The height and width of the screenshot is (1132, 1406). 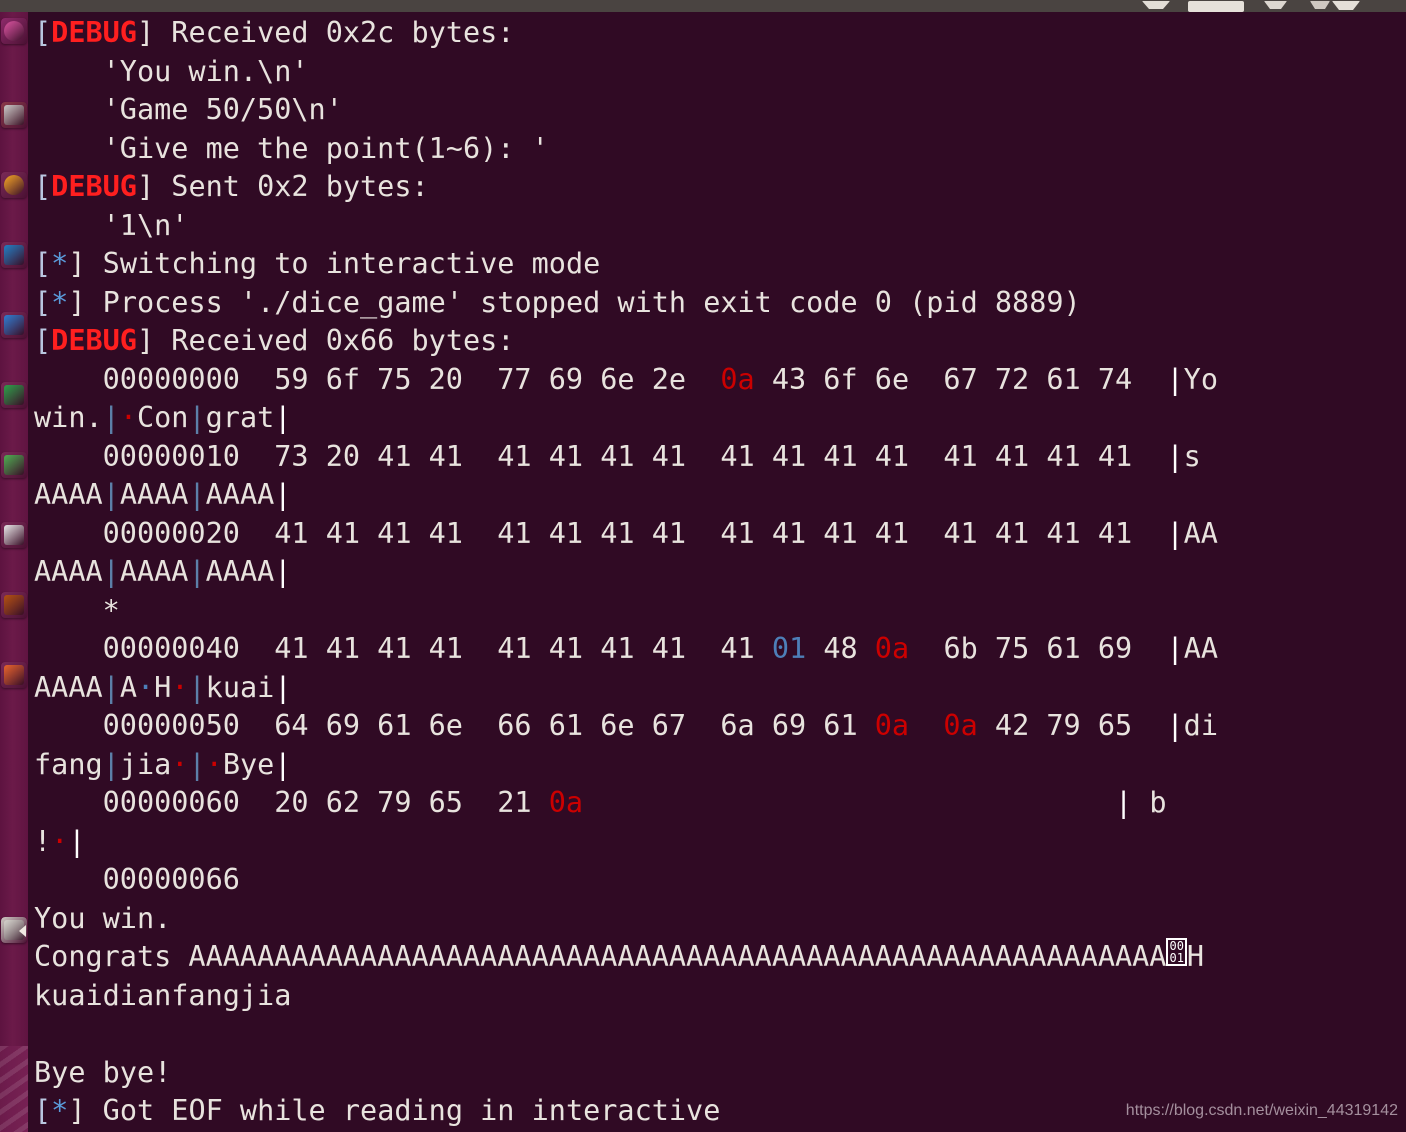 I want to click on text-run: grat, so click(x=240, y=417).